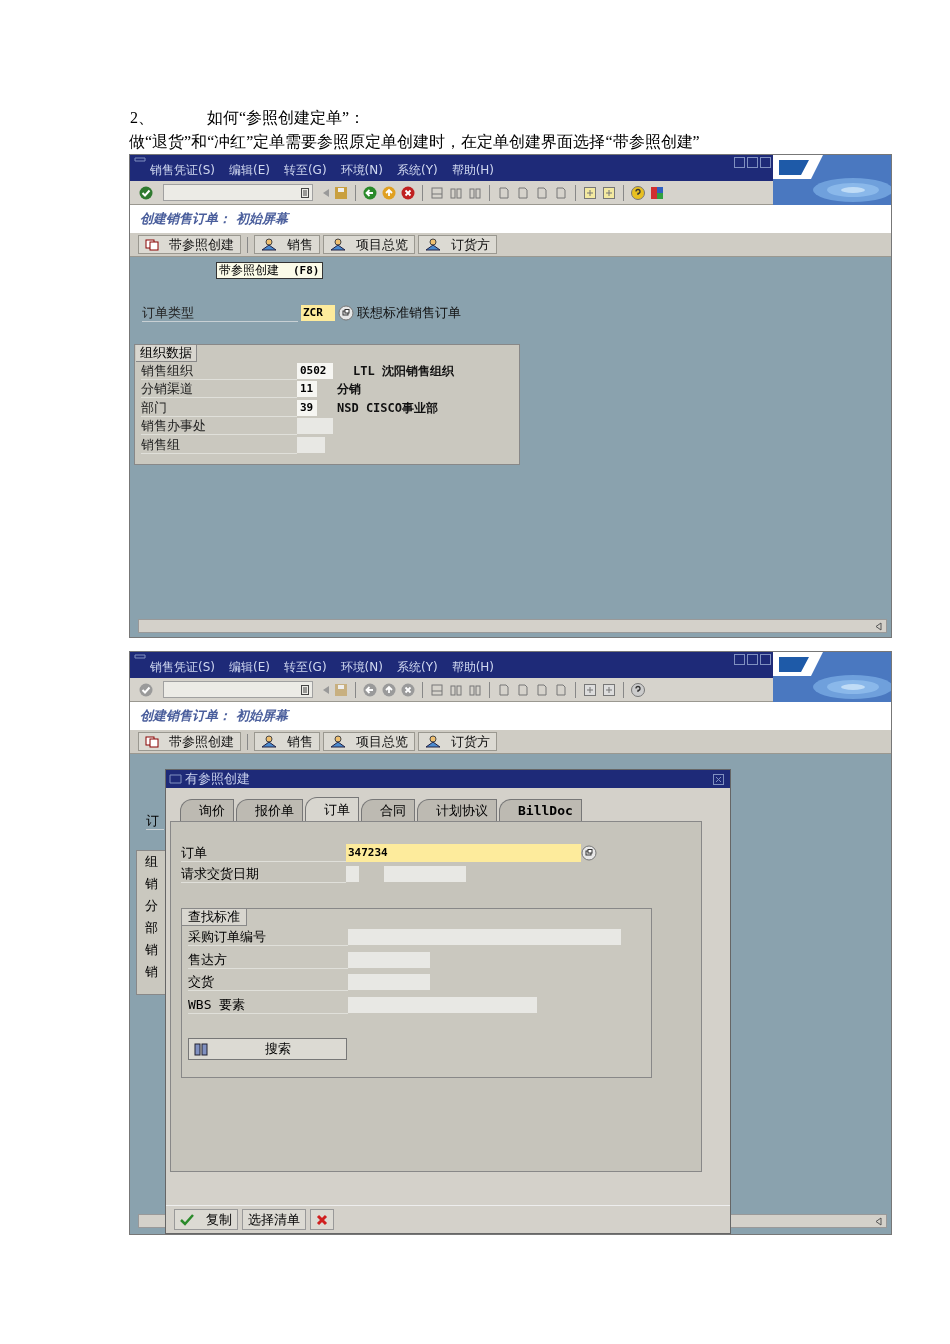 The height and width of the screenshot is (1344, 950). I want to click on horizontal-scrollbar, so click(512, 626).